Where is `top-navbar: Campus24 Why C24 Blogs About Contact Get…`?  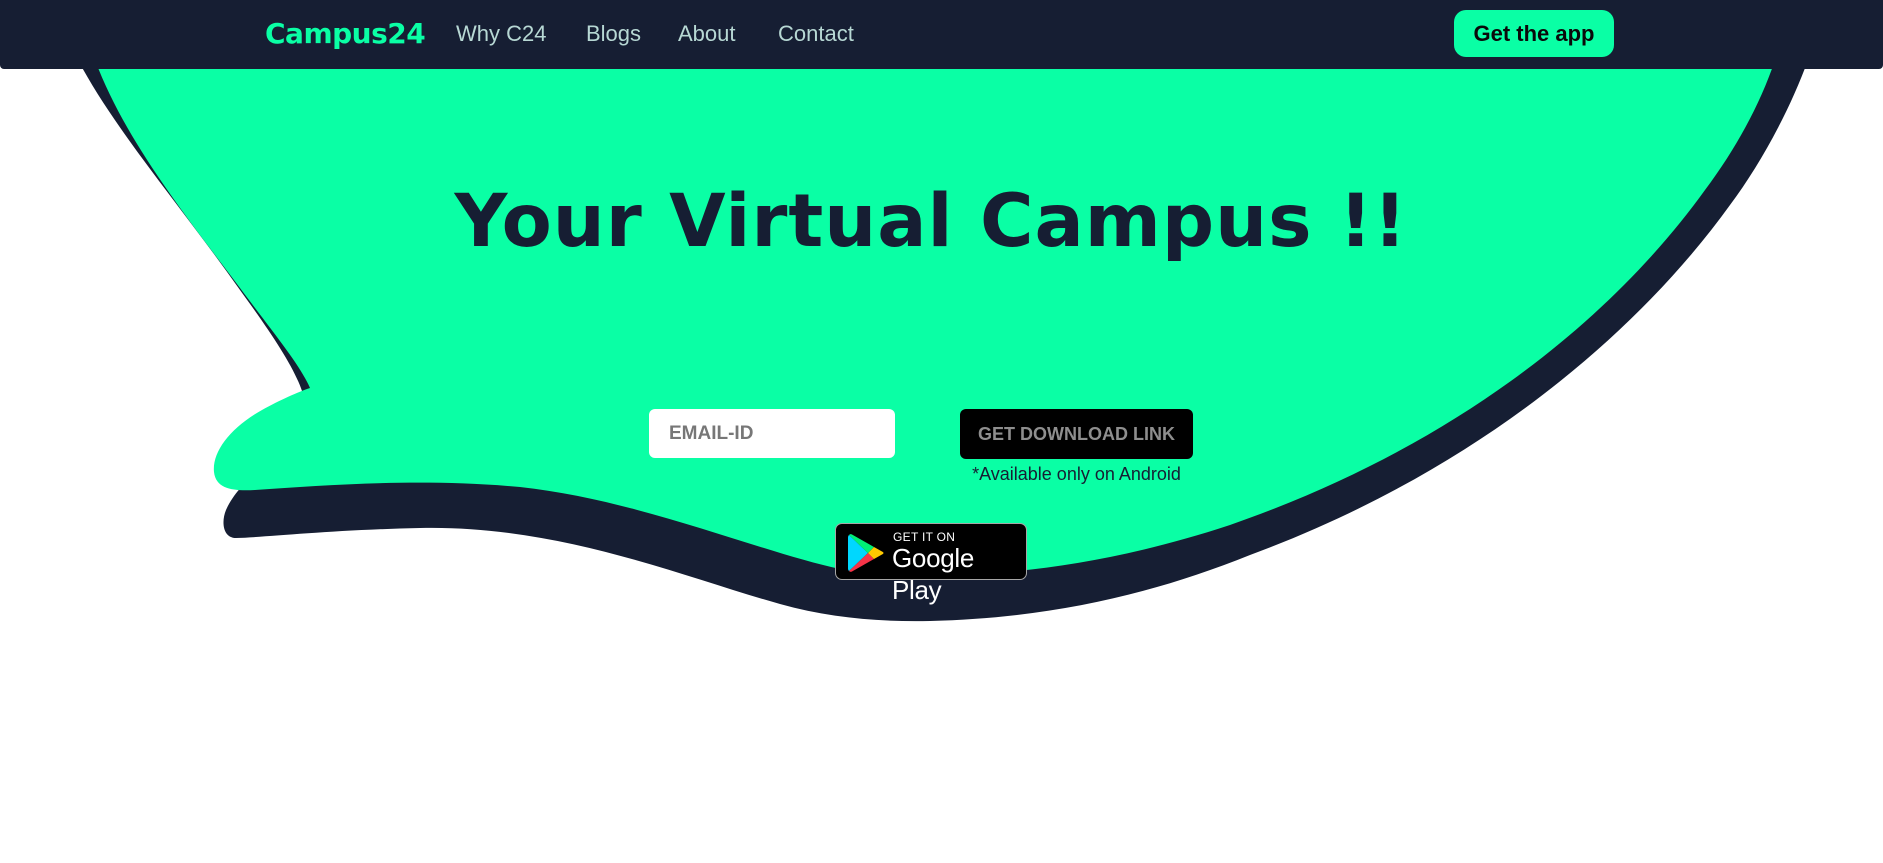
top-navbar: Campus24 Why C24 Blogs About Contact Get… is located at coordinates (941, 34).